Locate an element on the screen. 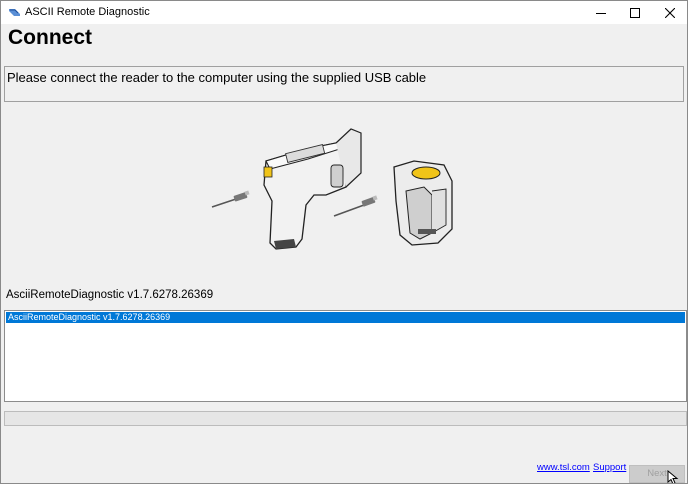 The image size is (688, 484). minimize-icon is located at coordinates (601, 13).